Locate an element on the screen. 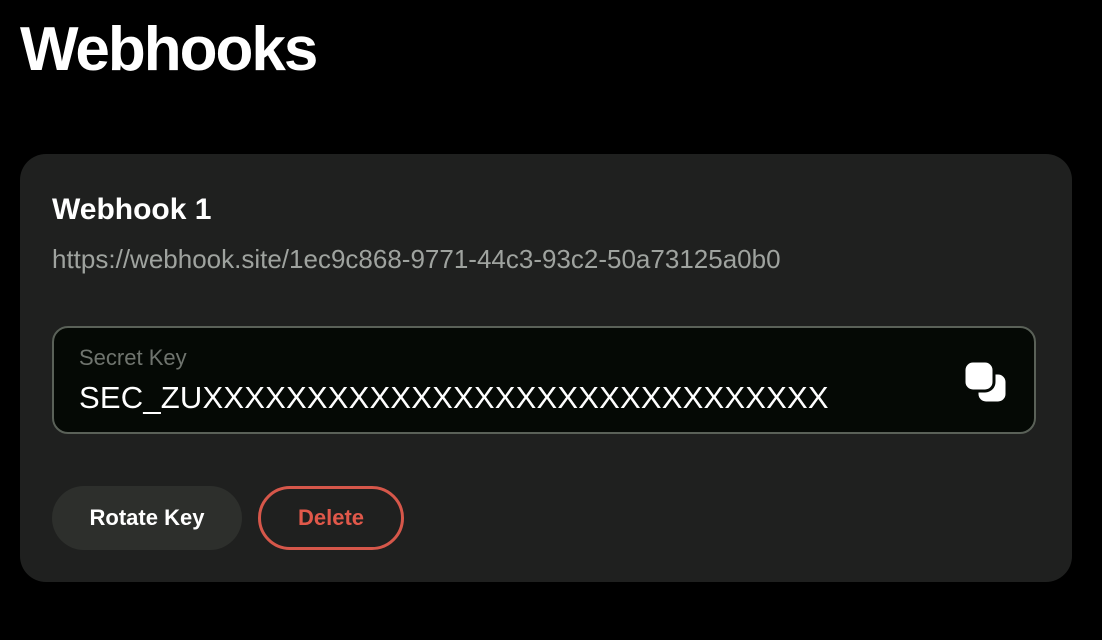 This screenshot has height=640, width=1102. secret-key-label: Secret Key is located at coordinates (133, 357).